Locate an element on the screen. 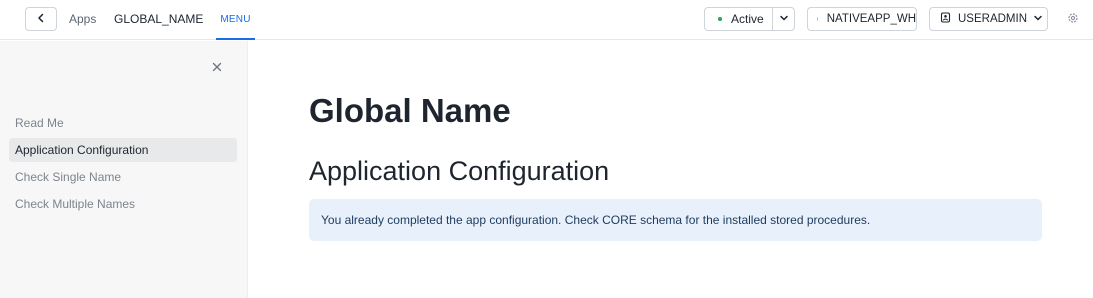 The height and width of the screenshot is (298, 1093). sidebar-item-application-configuration: Application Configuration is located at coordinates (123, 150).